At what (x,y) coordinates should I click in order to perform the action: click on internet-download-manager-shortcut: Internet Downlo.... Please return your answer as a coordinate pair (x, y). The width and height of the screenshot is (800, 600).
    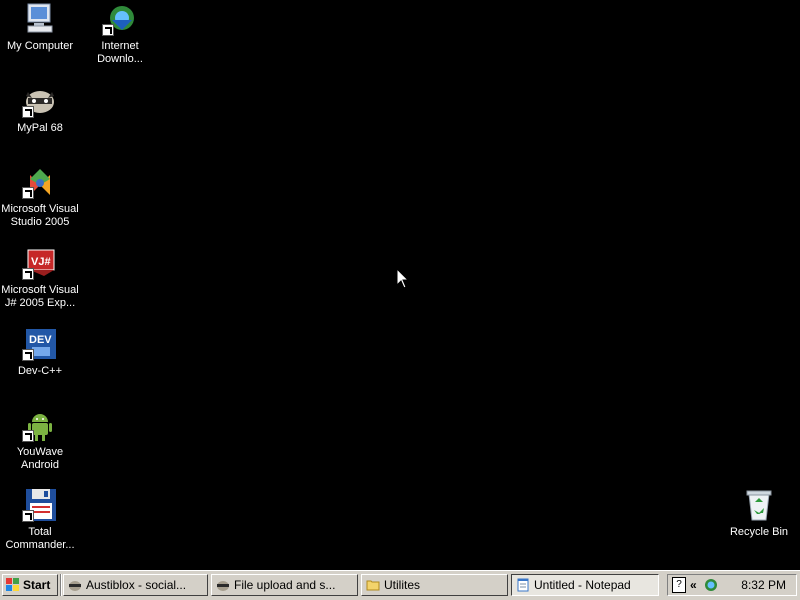
    Looking at the image, I should click on (120, 34).